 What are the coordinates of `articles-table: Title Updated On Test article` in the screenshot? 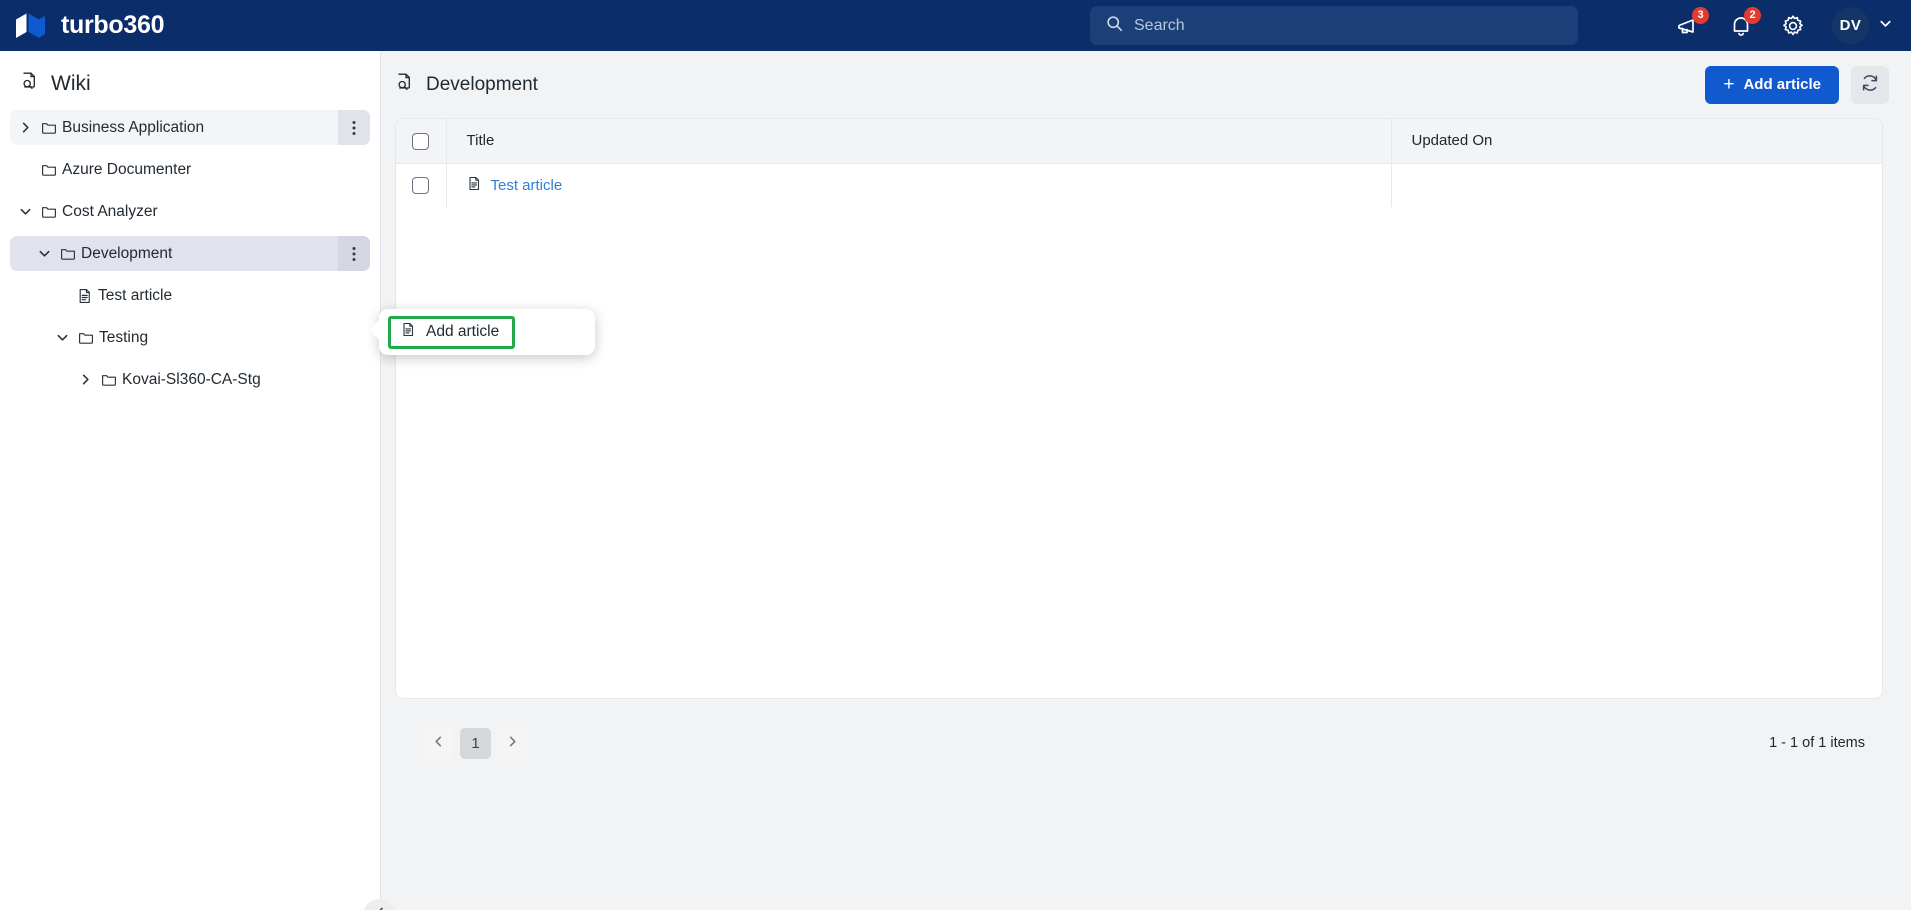 It's located at (1139, 163).